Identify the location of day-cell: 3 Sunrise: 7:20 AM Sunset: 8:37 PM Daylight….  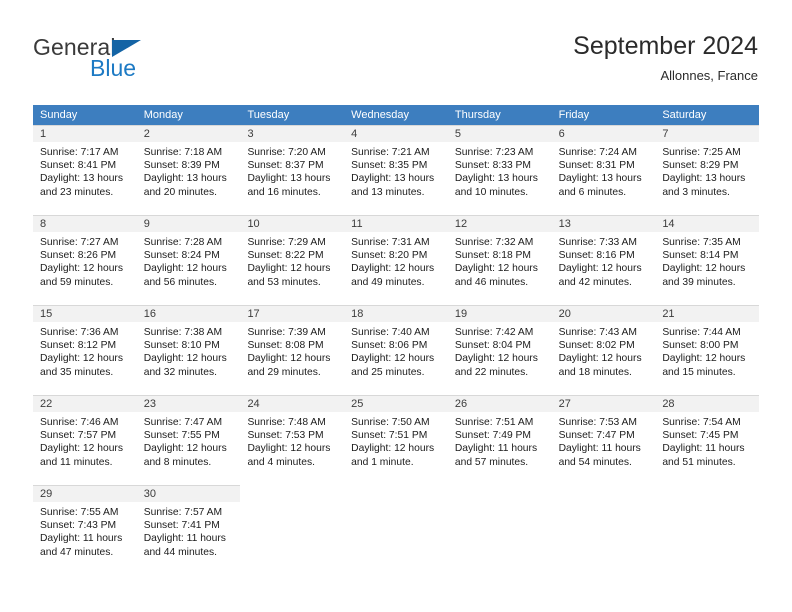
(292, 170).